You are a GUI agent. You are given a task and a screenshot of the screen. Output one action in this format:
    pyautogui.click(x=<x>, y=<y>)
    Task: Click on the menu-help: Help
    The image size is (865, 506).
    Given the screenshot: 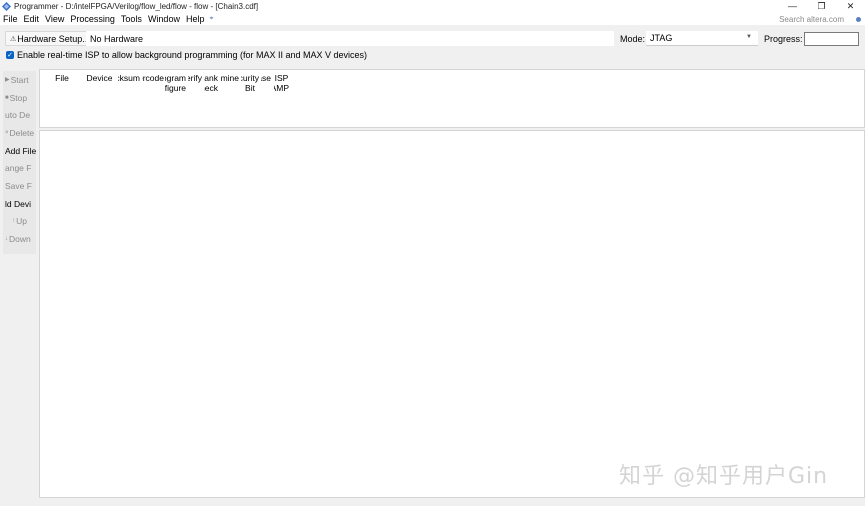 What is the action you would take?
    pyautogui.click(x=195, y=19)
    